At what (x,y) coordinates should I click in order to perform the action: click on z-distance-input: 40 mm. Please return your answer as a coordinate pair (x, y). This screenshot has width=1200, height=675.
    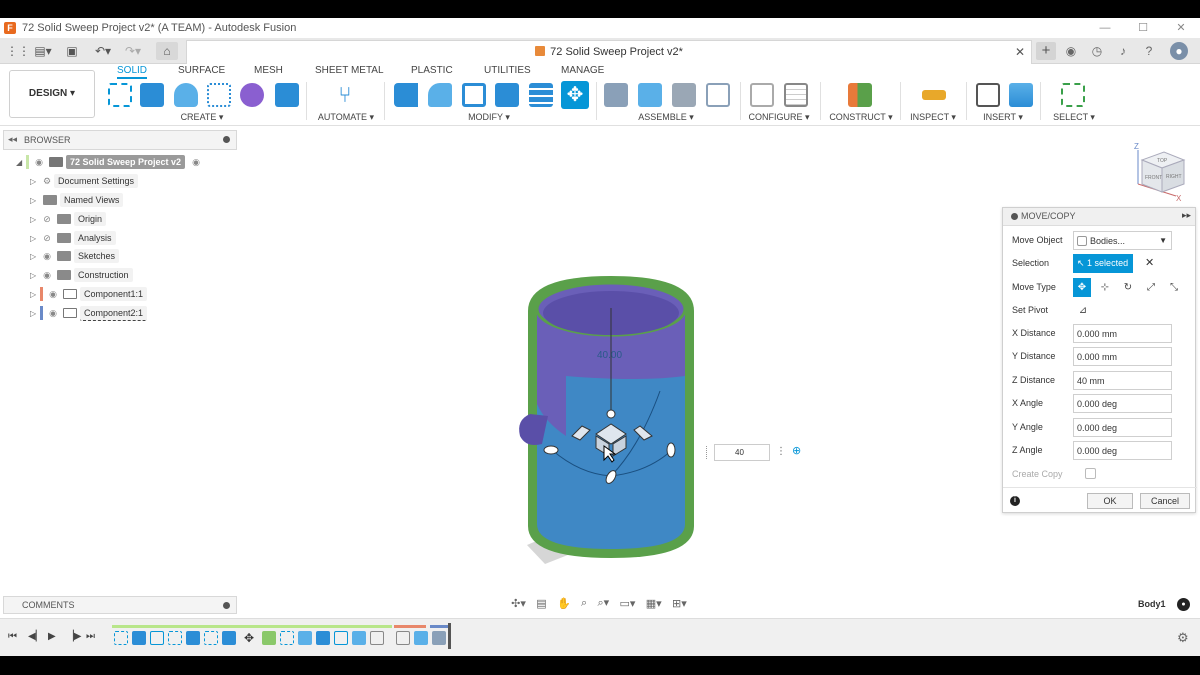
    Looking at the image, I should click on (1122, 380).